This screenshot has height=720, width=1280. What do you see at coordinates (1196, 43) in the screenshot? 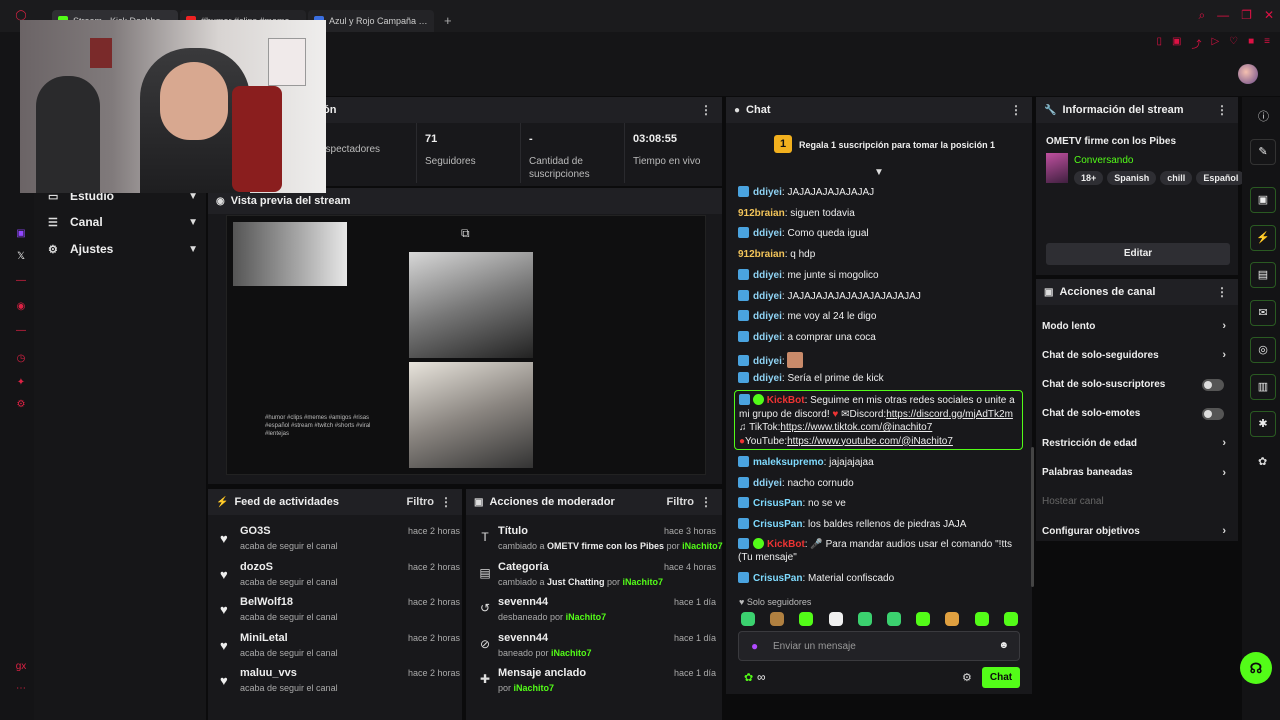
I see `share-icon: ⤴` at bounding box center [1196, 43].